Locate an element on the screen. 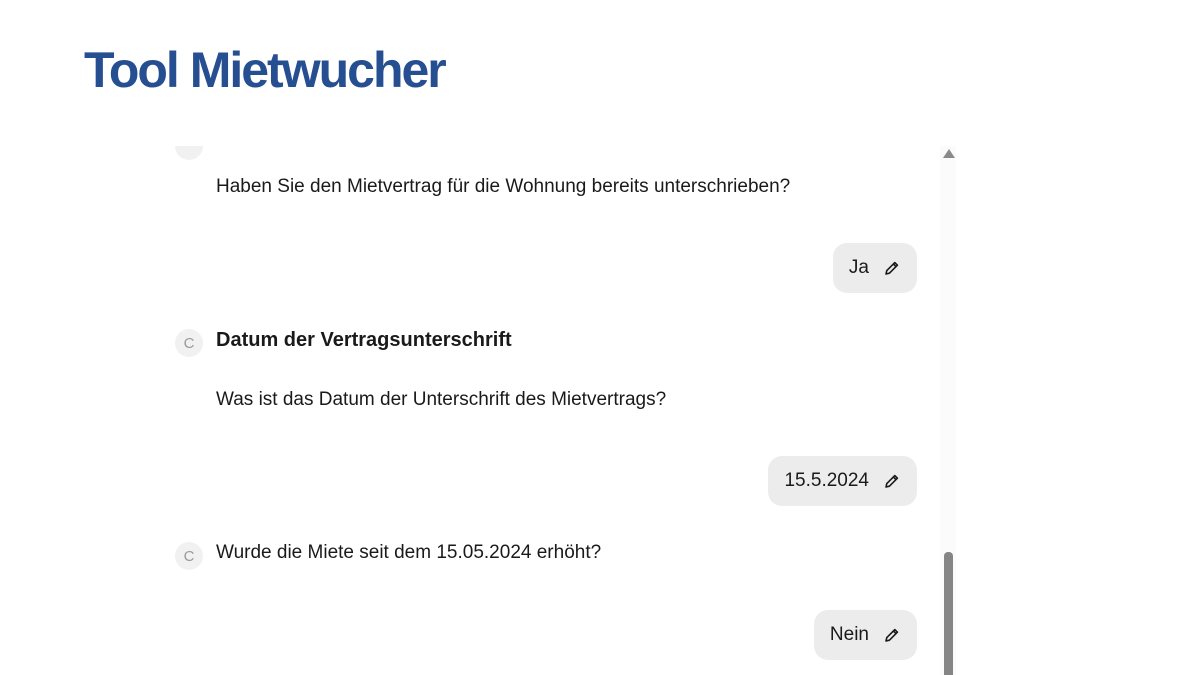 The height and width of the screenshot is (675, 1200). answer-value: Ja is located at coordinates (858, 267).